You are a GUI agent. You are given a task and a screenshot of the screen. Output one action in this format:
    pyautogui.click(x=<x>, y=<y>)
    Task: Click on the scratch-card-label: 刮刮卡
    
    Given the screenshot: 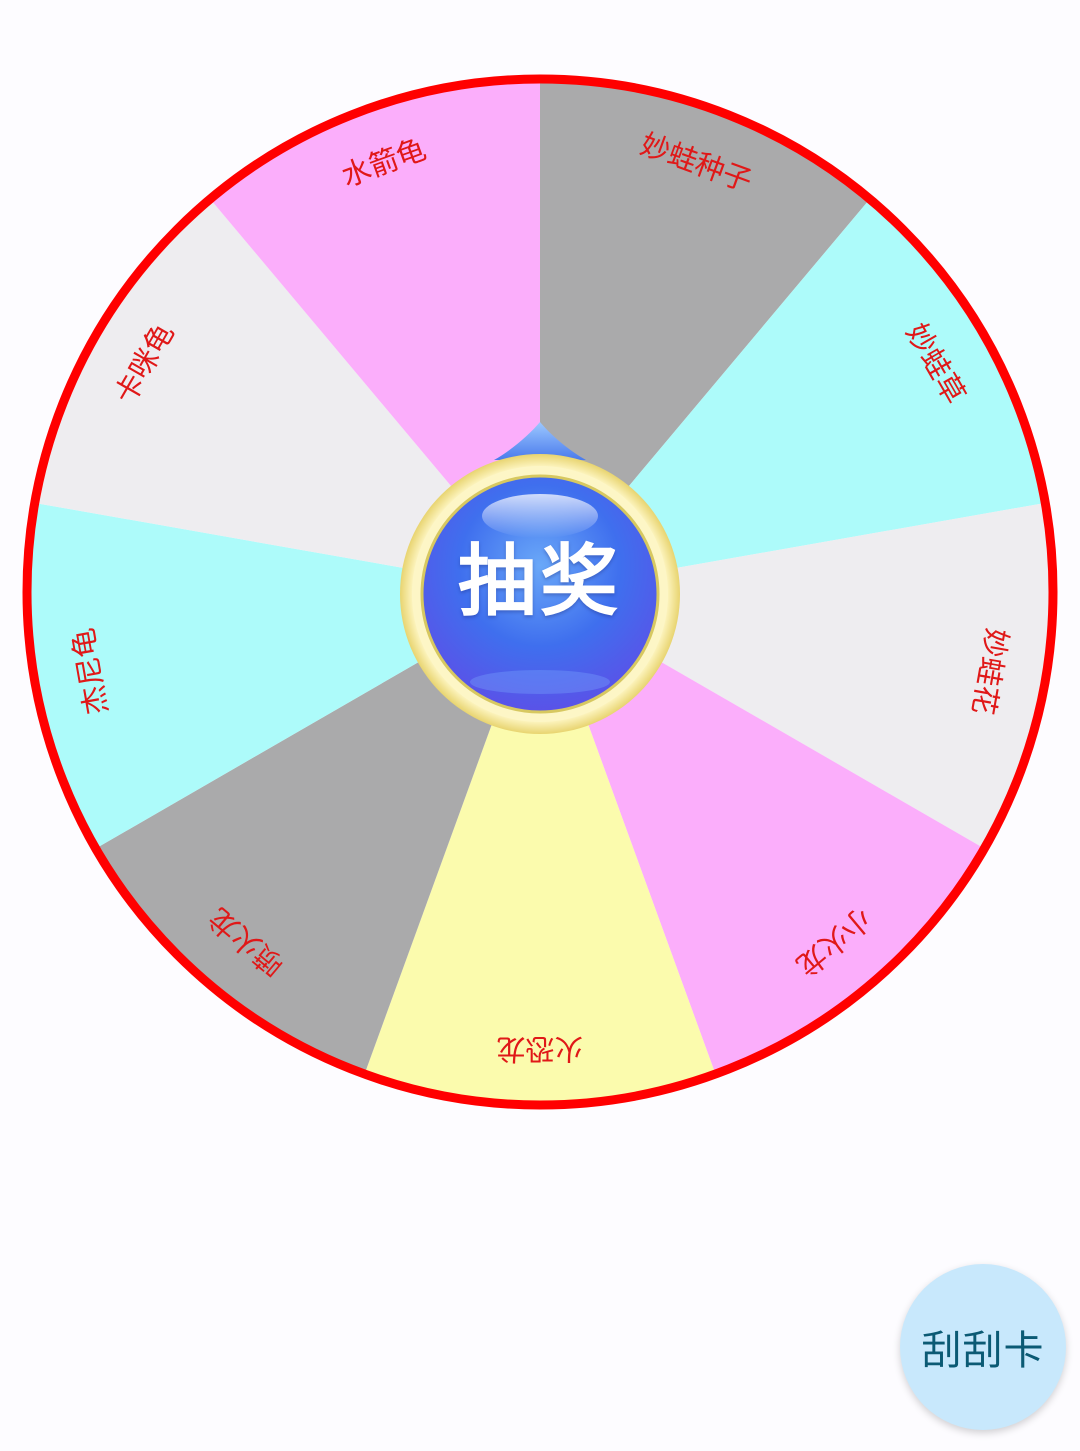 What is the action you would take?
    pyautogui.click(x=983, y=1351)
    